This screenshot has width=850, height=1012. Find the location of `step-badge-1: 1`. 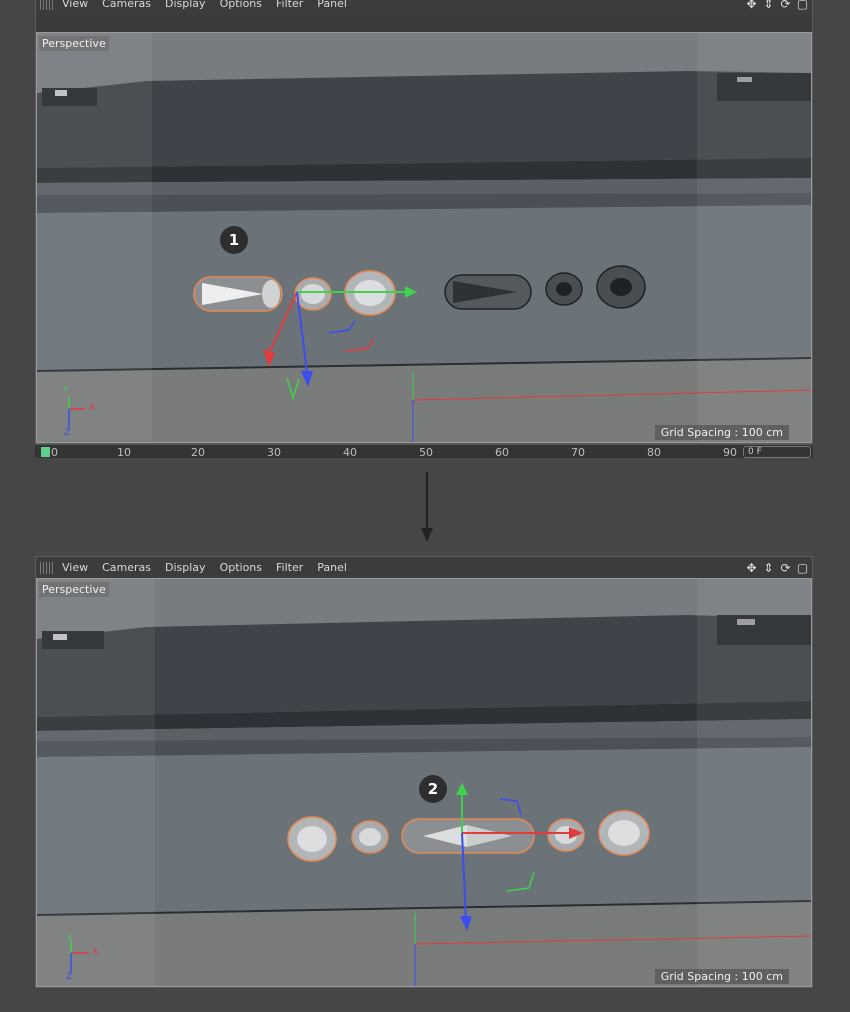

step-badge-1: 1 is located at coordinates (234, 240).